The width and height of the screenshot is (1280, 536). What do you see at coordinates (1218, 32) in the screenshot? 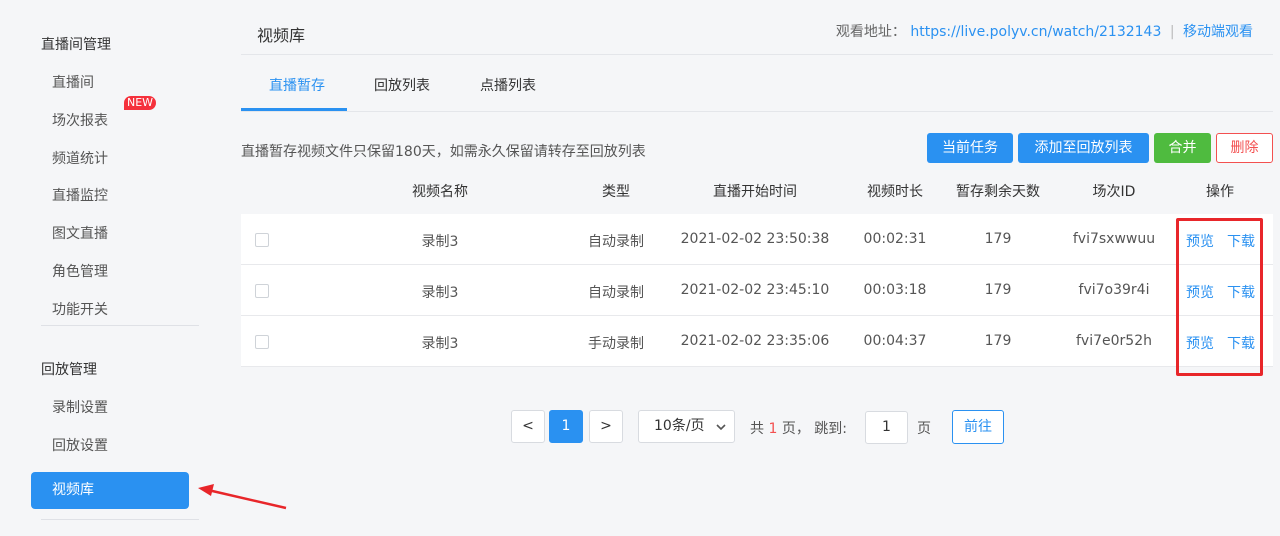
I see `mobile-watch-link: 移动端观看` at bounding box center [1218, 32].